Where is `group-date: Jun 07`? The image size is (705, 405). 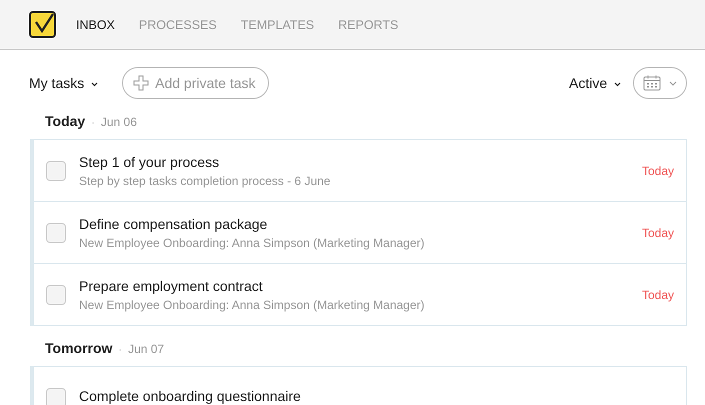
group-date: Jun 07 is located at coordinates (146, 349).